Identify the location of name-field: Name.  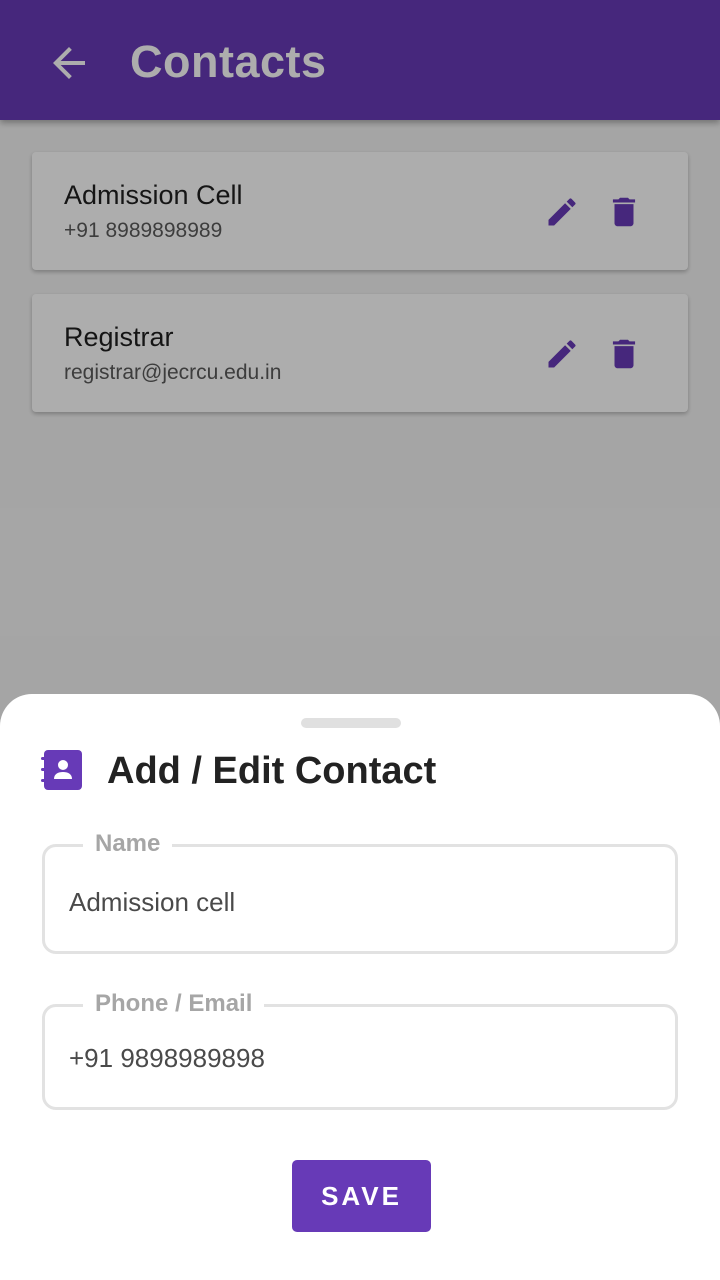
(360, 891).